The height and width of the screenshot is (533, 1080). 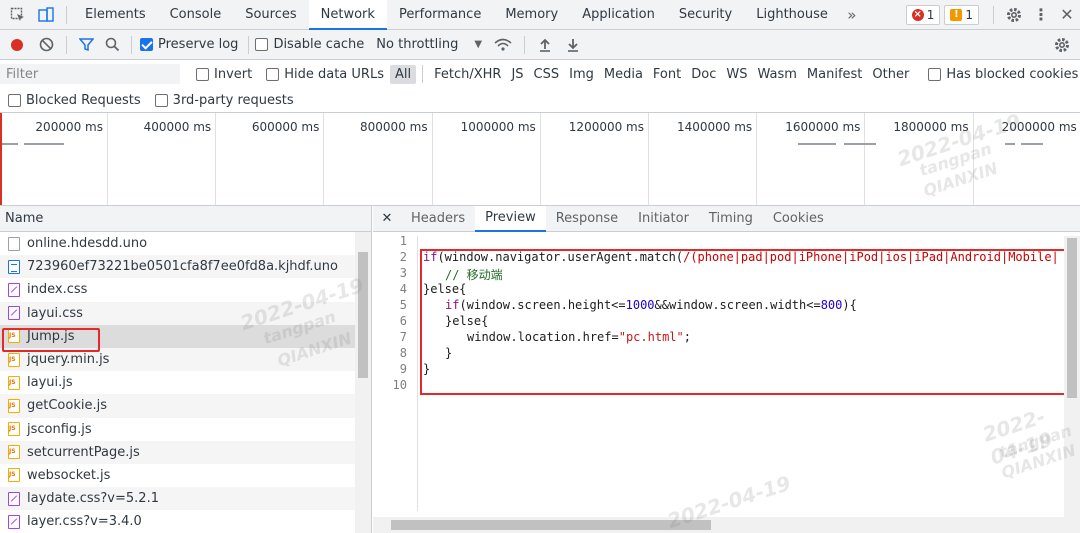 What do you see at coordinates (731, 219) in the screenshot?
I see `detail-tab-timing: Timing` at bounding box center [731, 219].